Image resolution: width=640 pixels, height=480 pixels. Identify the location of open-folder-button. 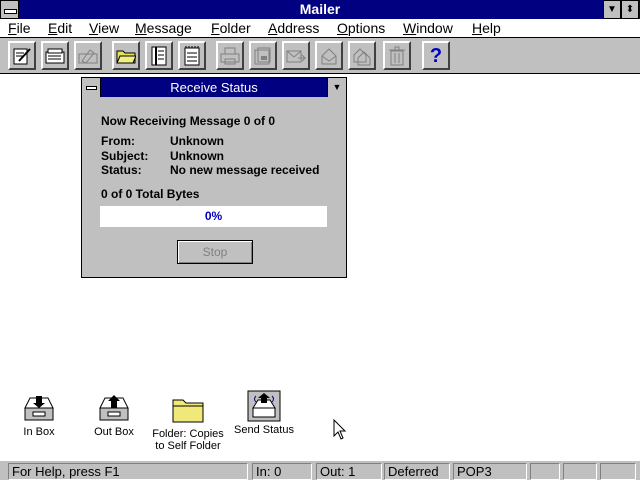
(126, 55).